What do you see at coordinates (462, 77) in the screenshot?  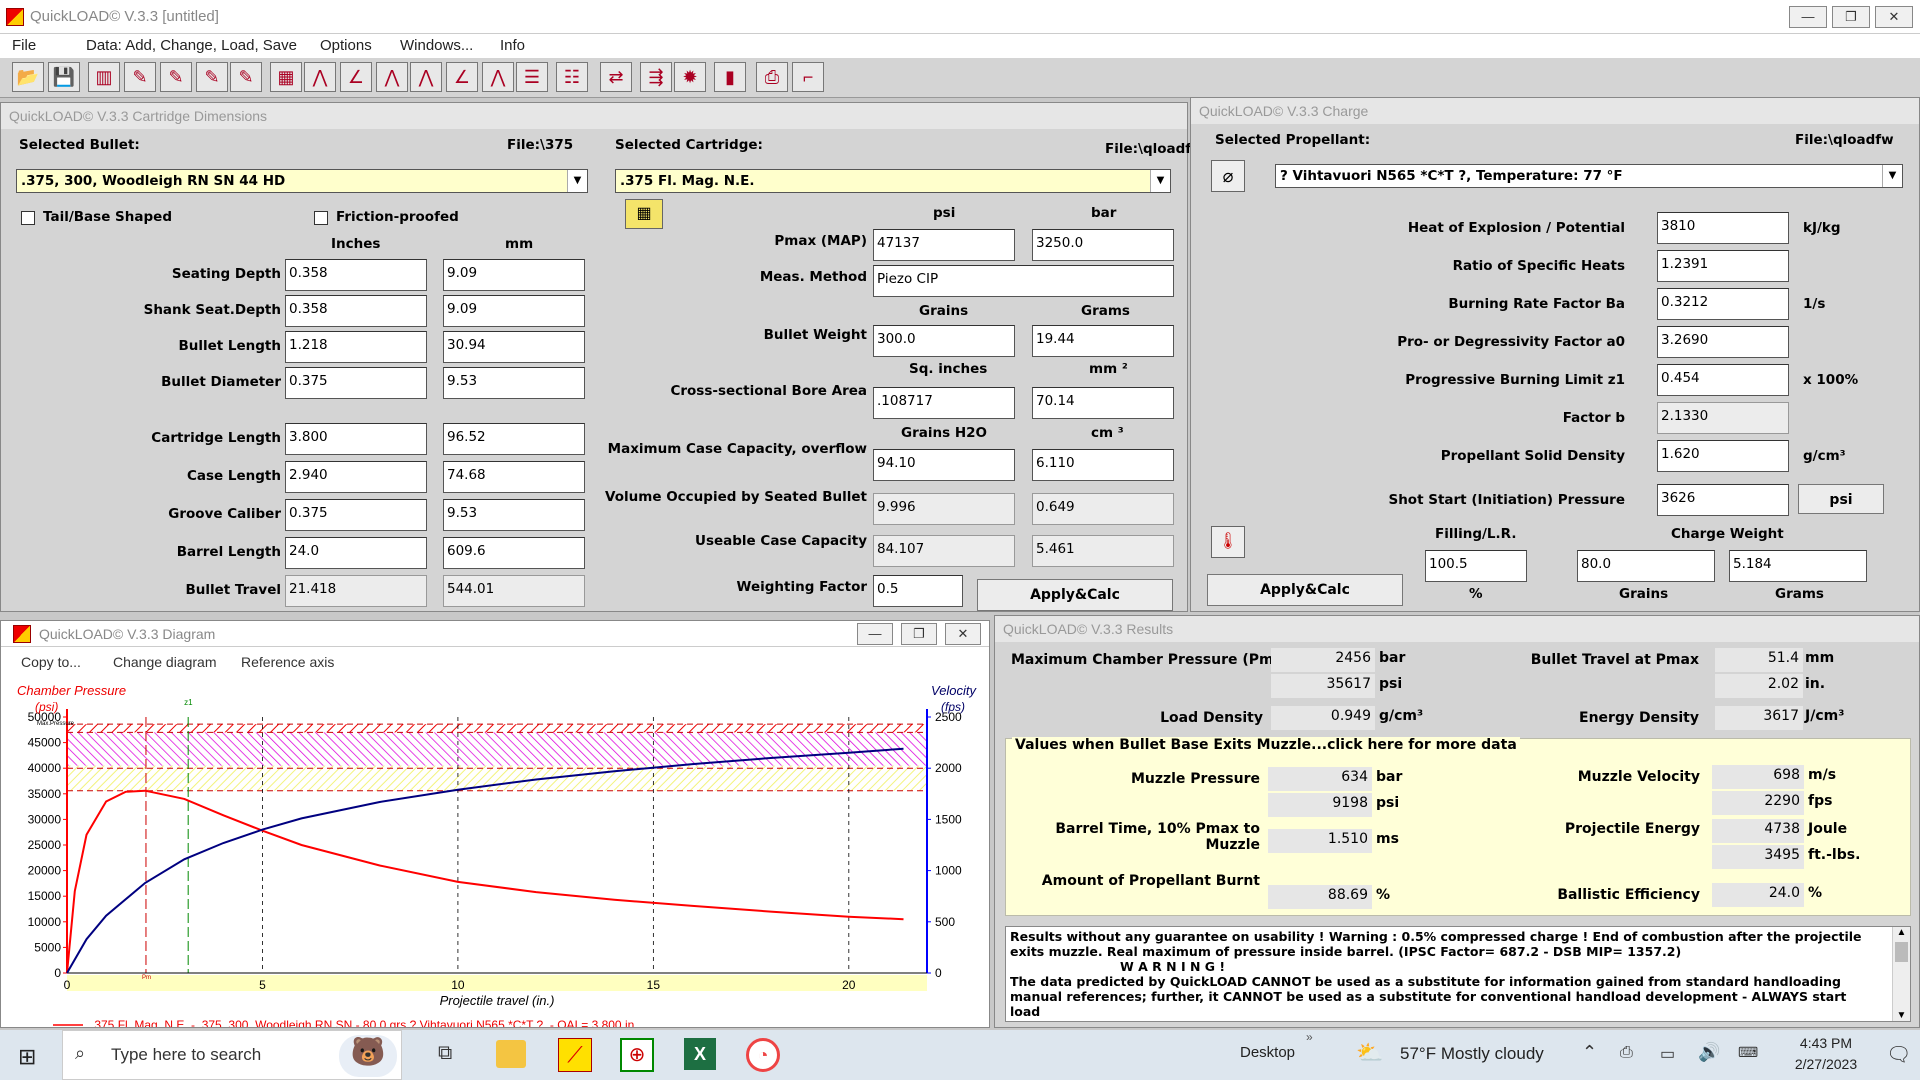 I see `chart5-icon: ∠` at bounding box center [462, 77].